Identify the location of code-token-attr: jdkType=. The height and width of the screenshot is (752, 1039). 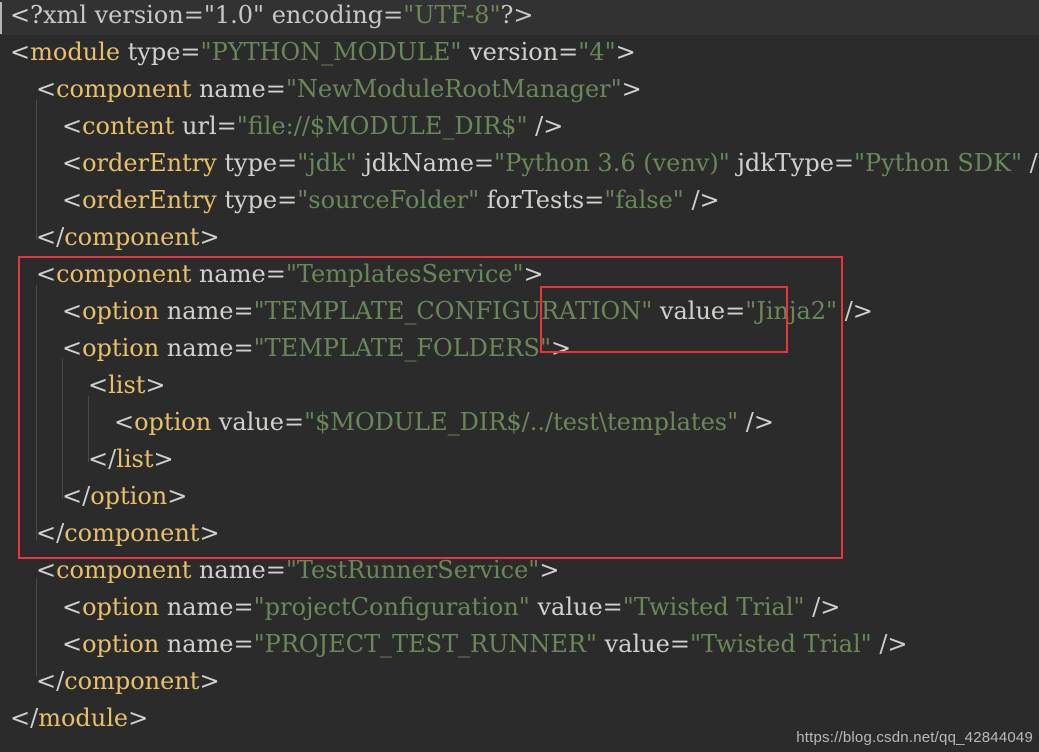
(791, 163).